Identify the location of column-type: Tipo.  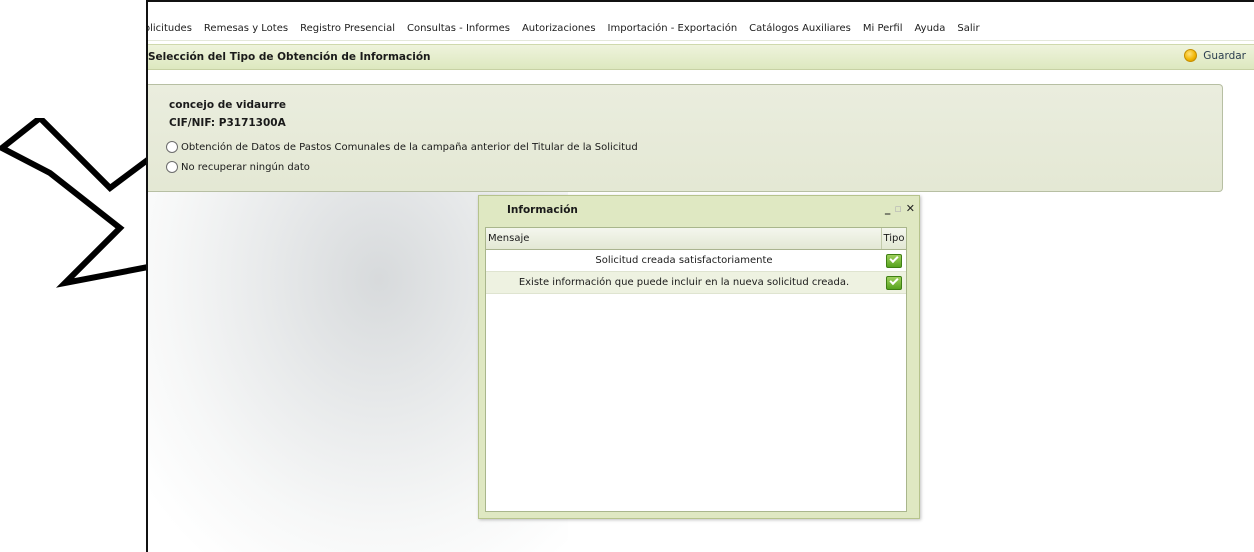
(894, 238).